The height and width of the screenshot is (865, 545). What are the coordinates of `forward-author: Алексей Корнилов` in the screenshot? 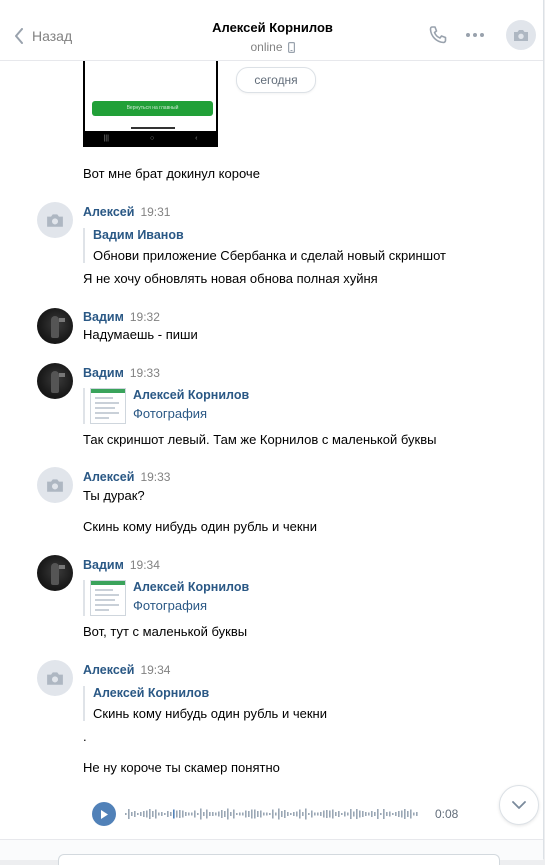 It's located at (191, 395).